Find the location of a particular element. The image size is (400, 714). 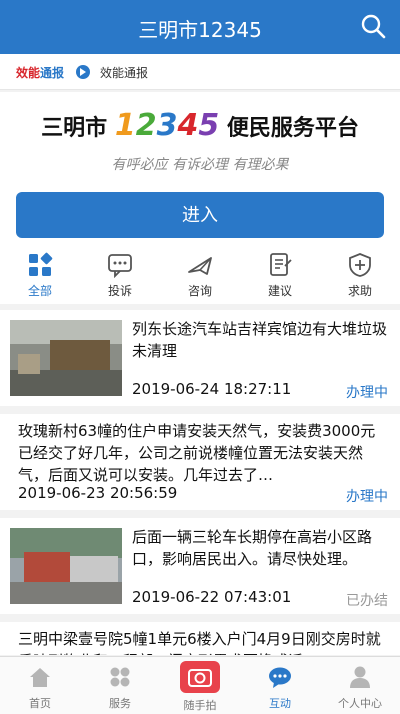

category-tabs: 全部 投诉 咨询 建议 求助 is located at coordinates (200, 278).